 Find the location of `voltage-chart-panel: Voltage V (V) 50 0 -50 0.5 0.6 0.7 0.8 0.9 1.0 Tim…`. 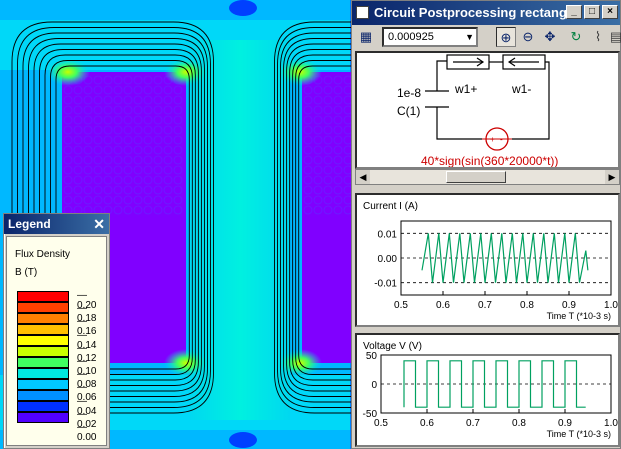

voltage-chart-panel: Voltage V (V) 50 0 -50 0.5 0.6 0.7 0.8 0.9 1.0 Tim… is located at coordinates (487, 390).